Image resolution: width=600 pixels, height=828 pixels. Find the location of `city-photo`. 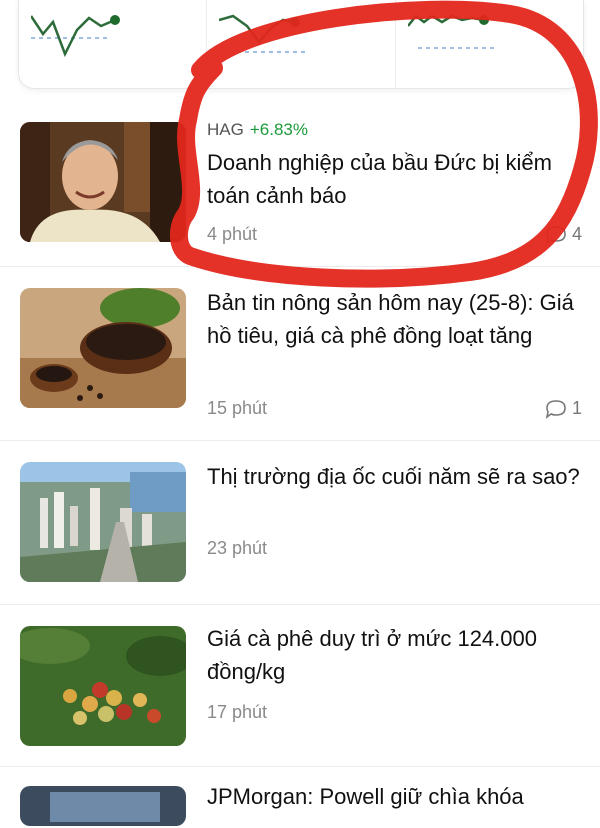

city-photo is located at coordinates (103, 522).